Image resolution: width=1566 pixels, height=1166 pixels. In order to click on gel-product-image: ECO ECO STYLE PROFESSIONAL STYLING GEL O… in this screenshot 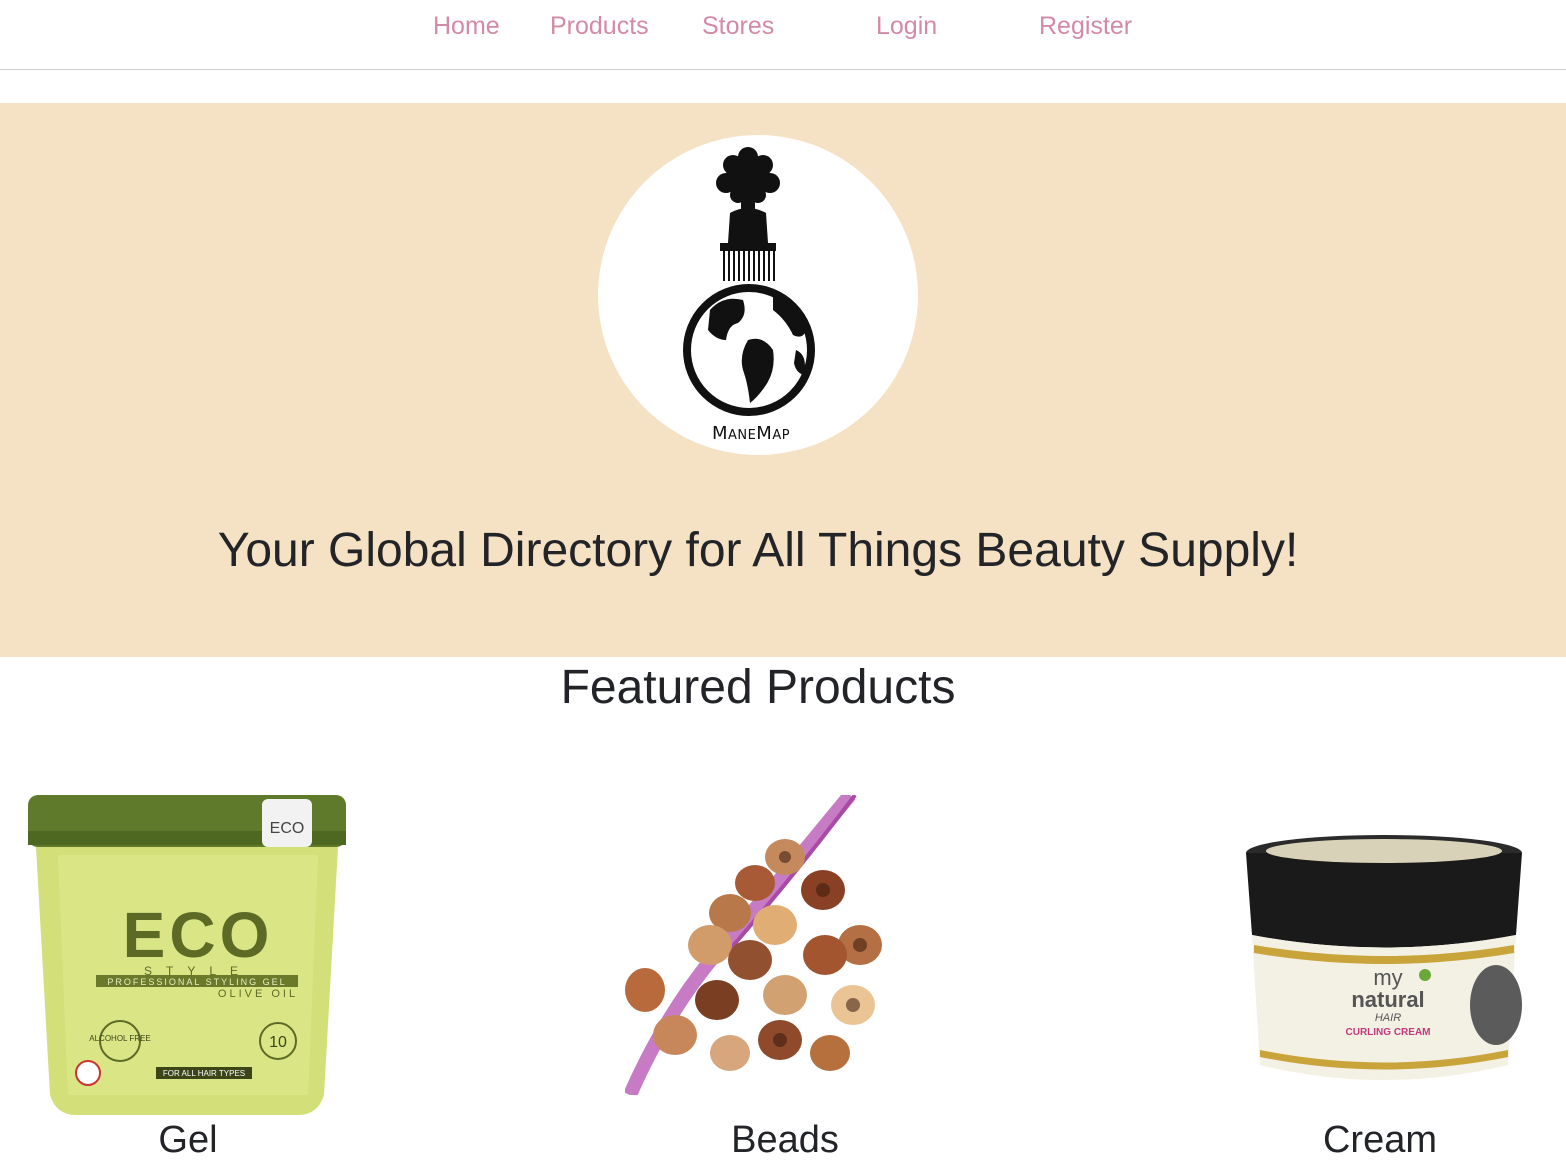, I will do `click(187, 955)`.